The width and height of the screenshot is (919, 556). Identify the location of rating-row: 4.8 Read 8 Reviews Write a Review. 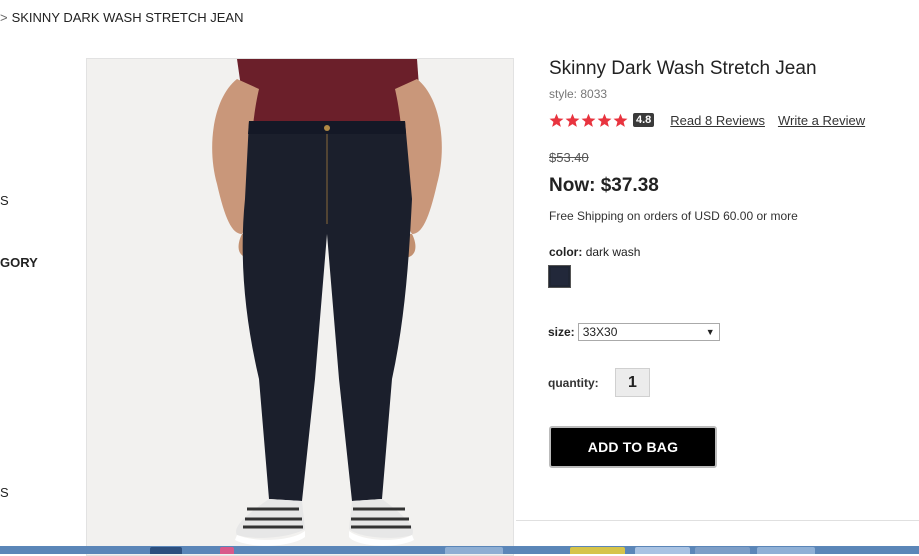
(707, 120).